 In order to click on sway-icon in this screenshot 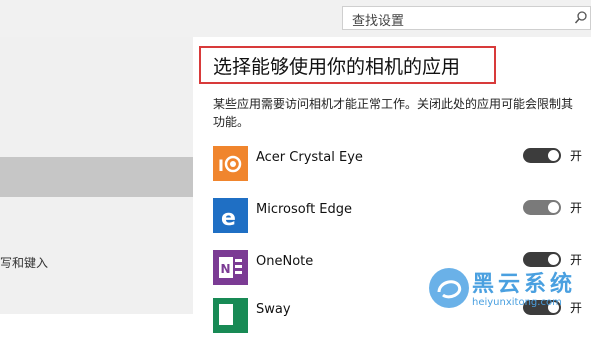, I will do `click(230, 315)`.